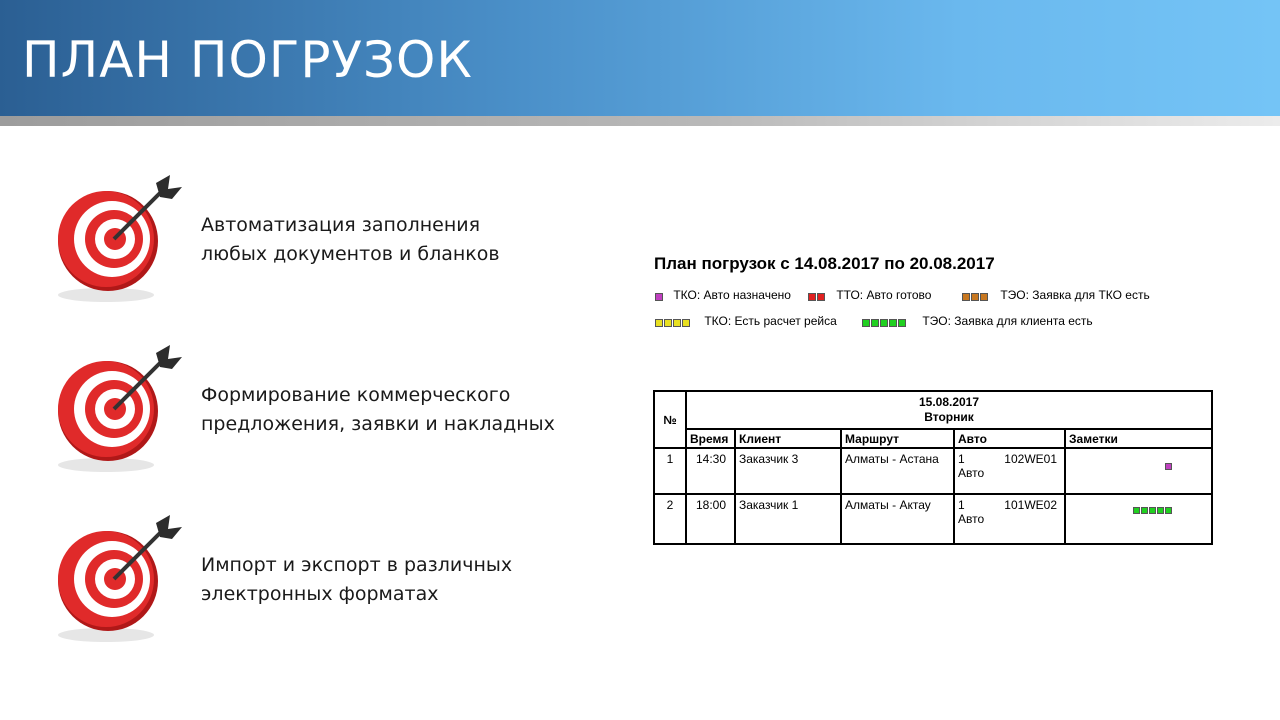  What do you see at coordinates (1075, 295) in the screenshot?
I see `legend-label: ТЭО: Заявка для ТКО есть` at bounding box center [1075, 295].